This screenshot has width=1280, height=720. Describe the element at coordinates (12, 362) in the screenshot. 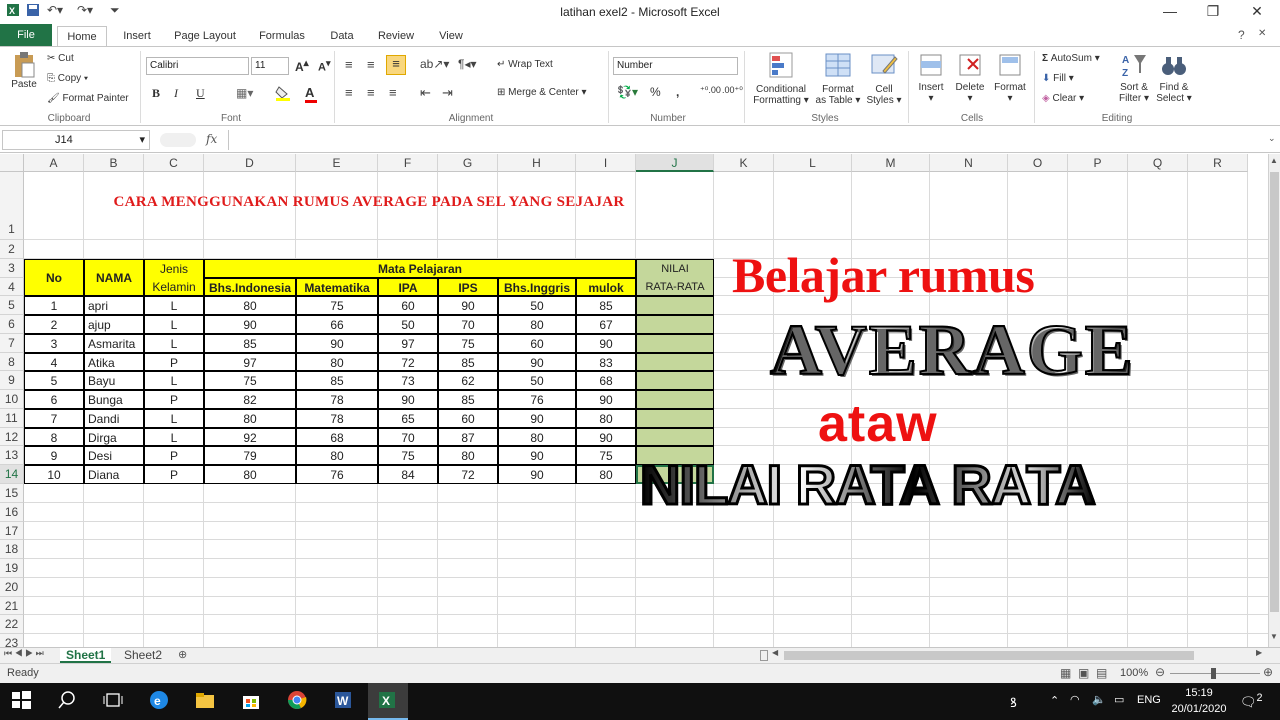

I see `row-header-8: 8` at that location.